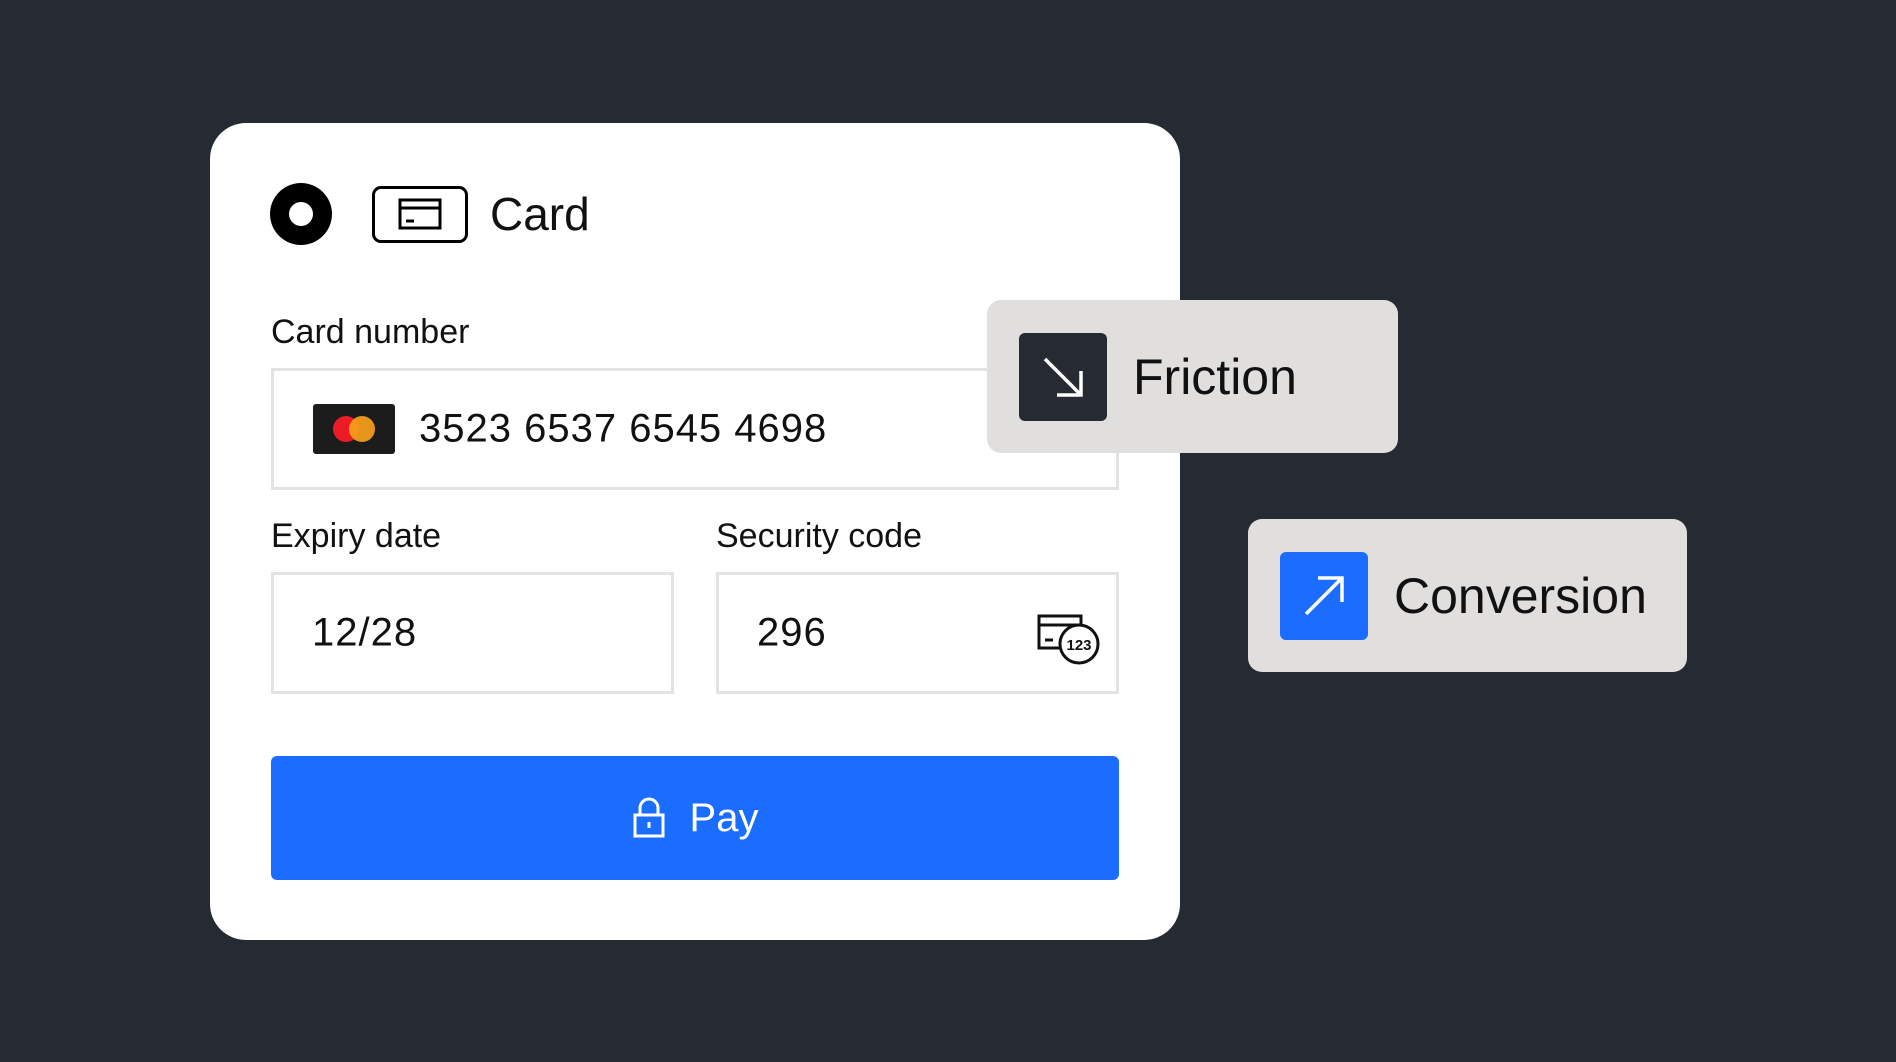  I want to click on security-code-input: 296 123, so click(917, 633).